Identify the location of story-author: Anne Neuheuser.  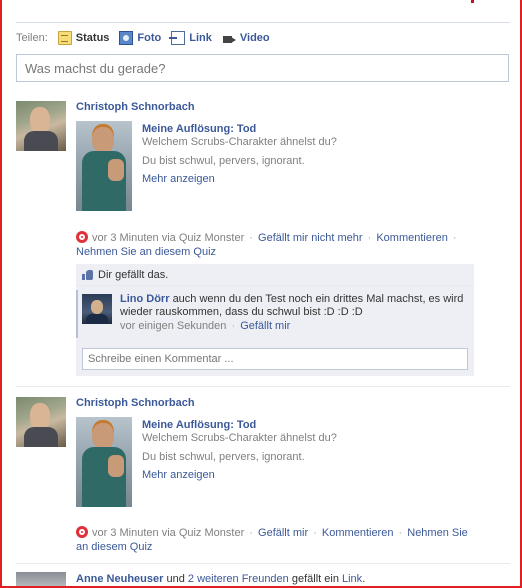
(119, 579).